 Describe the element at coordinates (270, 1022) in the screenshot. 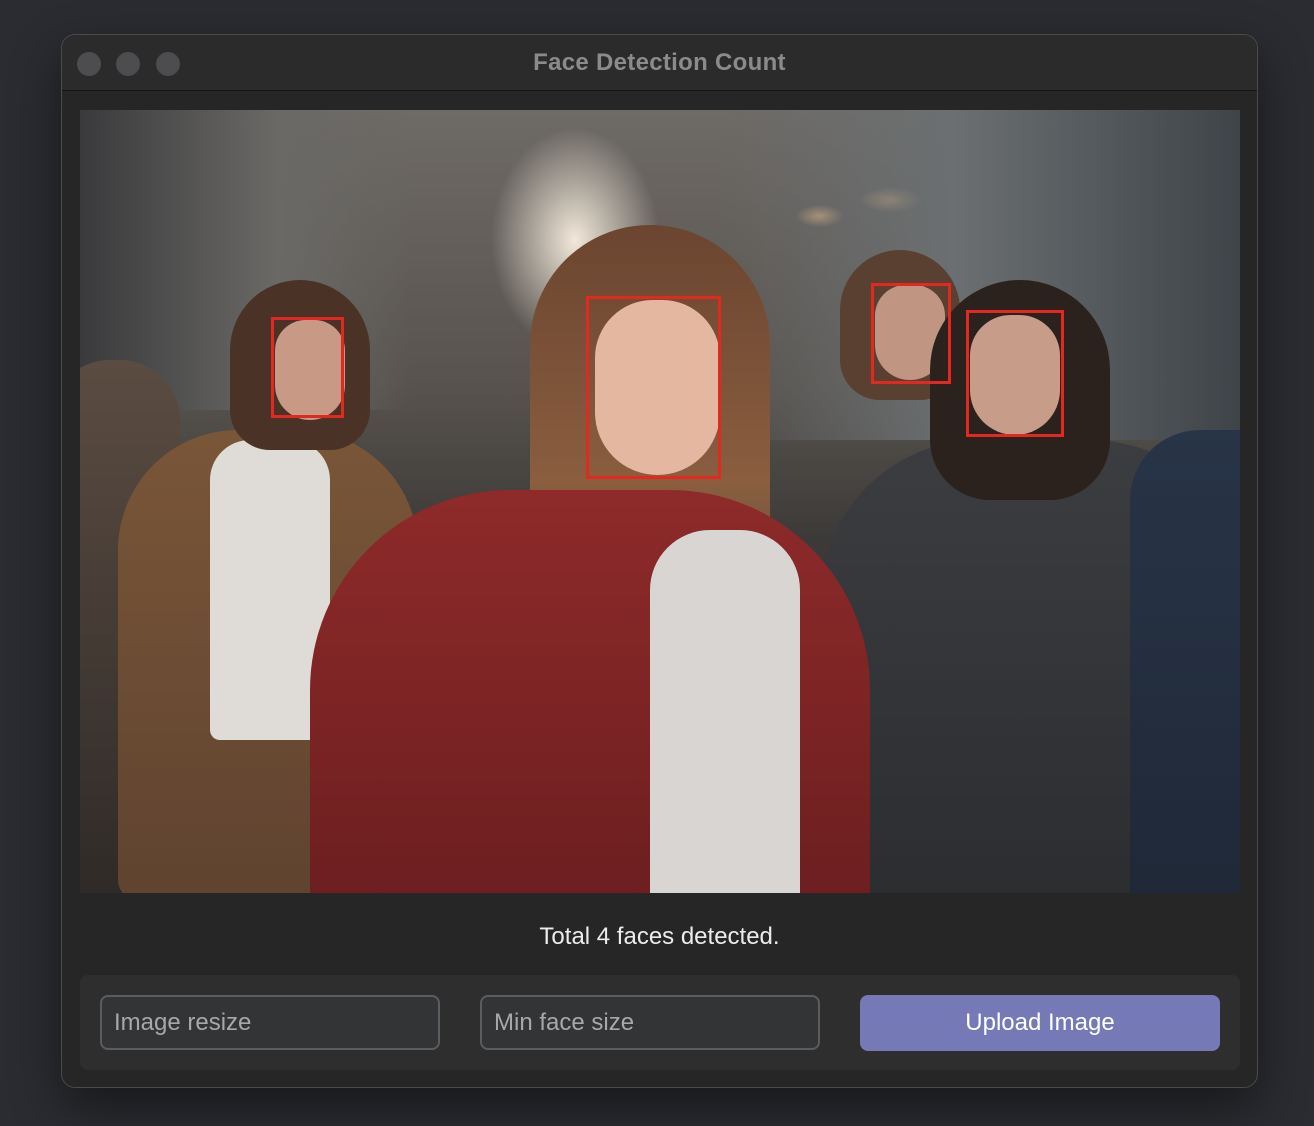

I see `image-resize-input` at that location.